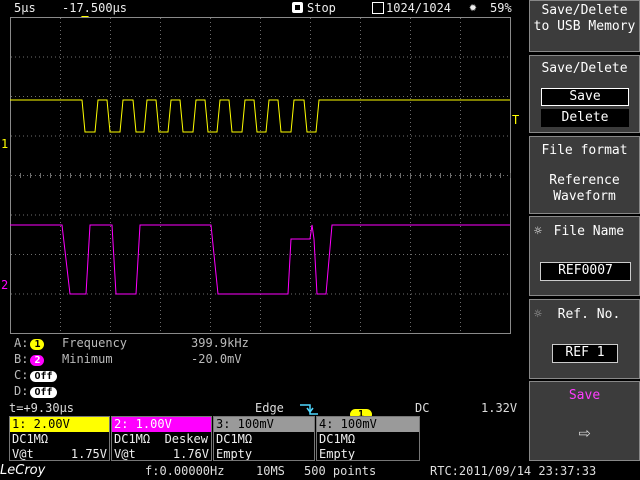 The height and width of the screenshot is (480, 640). Describe the element at coordinates (23, 470) in the screenshot. I see `brand-logo: LeCroy` at that location.